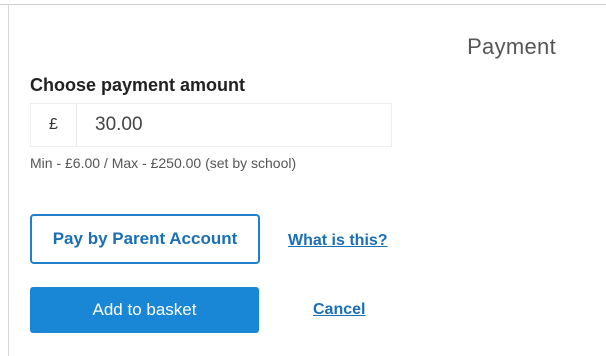 Image resolution: width=606 pixels, height=356 pixels. What do you see at coordinates (145, 239) in the screenshot?
I see `pay-by-parent-account-button: Pay by Parent Account` at bounding box center [145, 239].